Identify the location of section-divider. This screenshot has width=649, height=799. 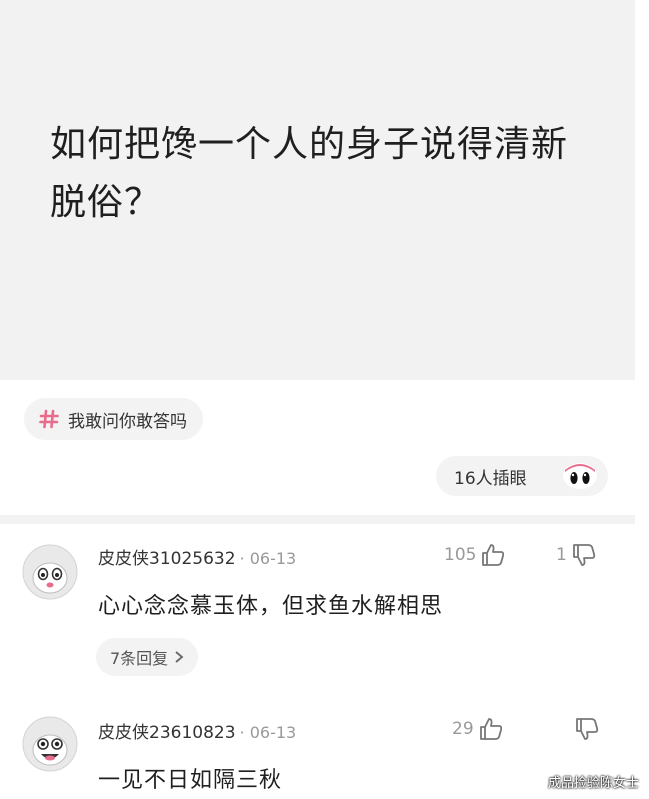
(317, 519).